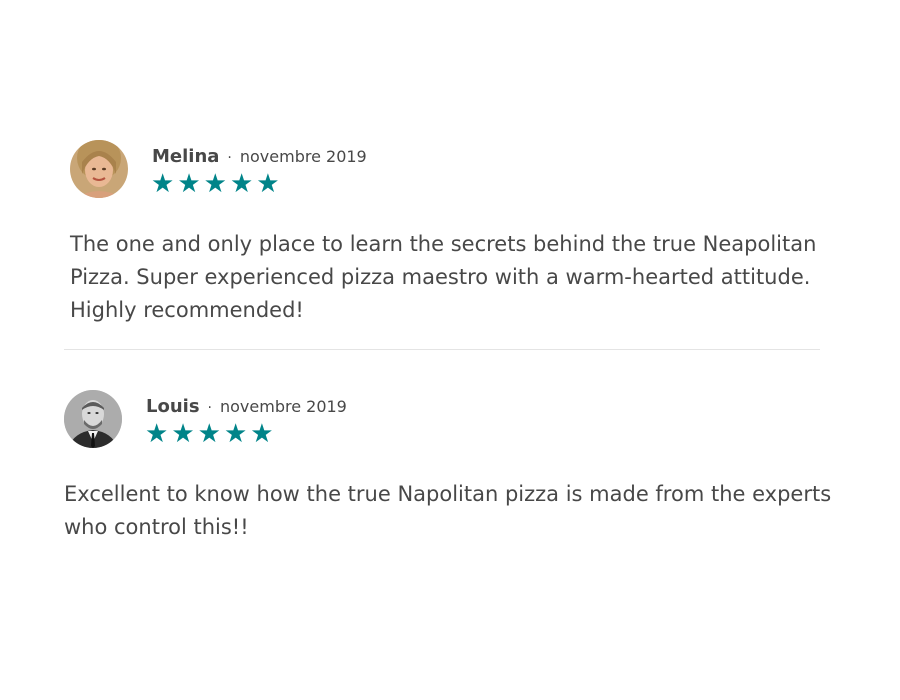  I want to click on name-line: Louis · novembre 2019, so click(246, 406).